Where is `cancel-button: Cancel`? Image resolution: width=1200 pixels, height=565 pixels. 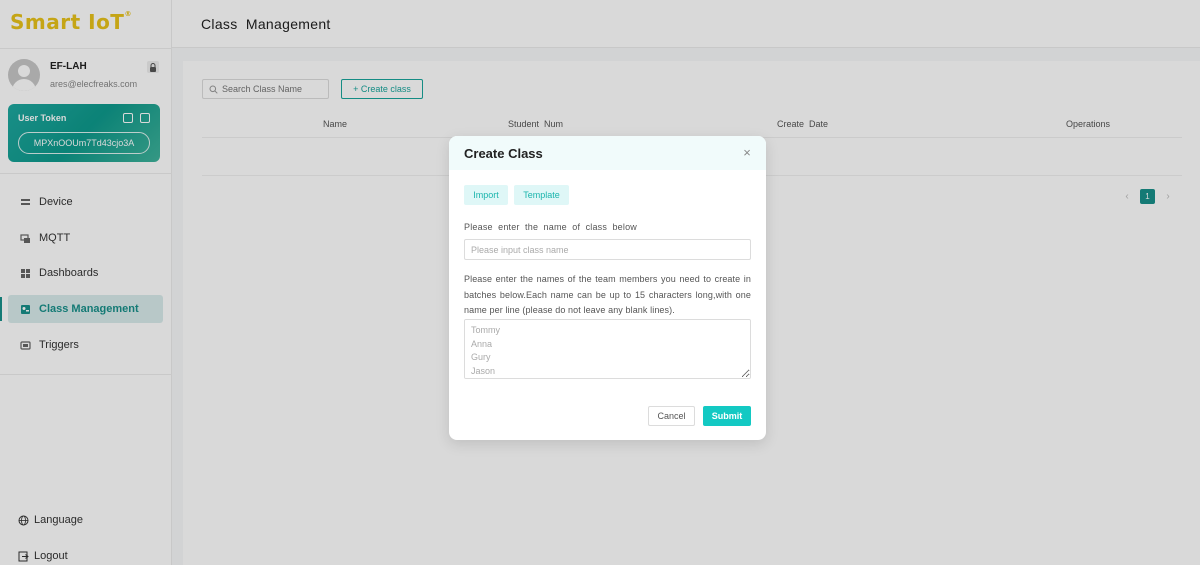
cancel-button: Cancel is located at coordinates (671, 416).